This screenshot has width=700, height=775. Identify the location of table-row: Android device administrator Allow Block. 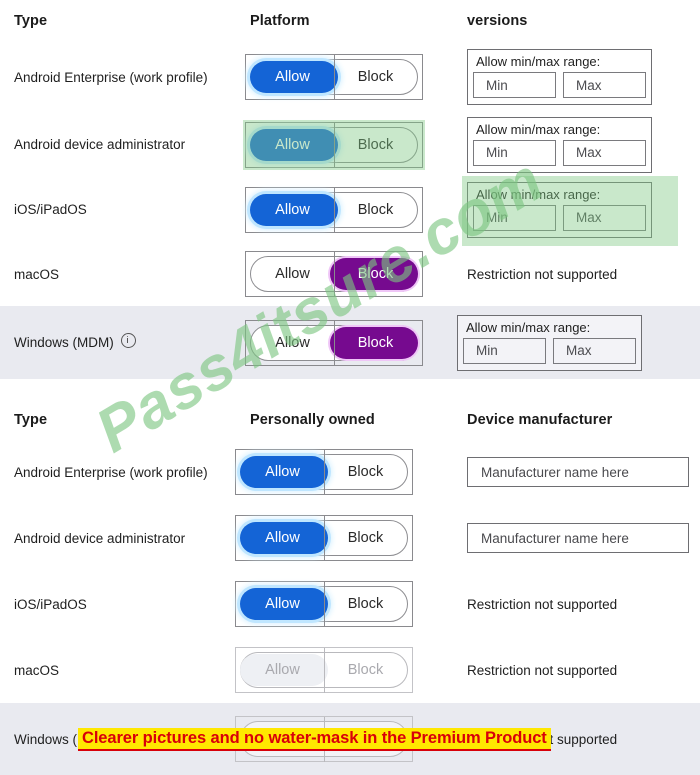
(350, 144).